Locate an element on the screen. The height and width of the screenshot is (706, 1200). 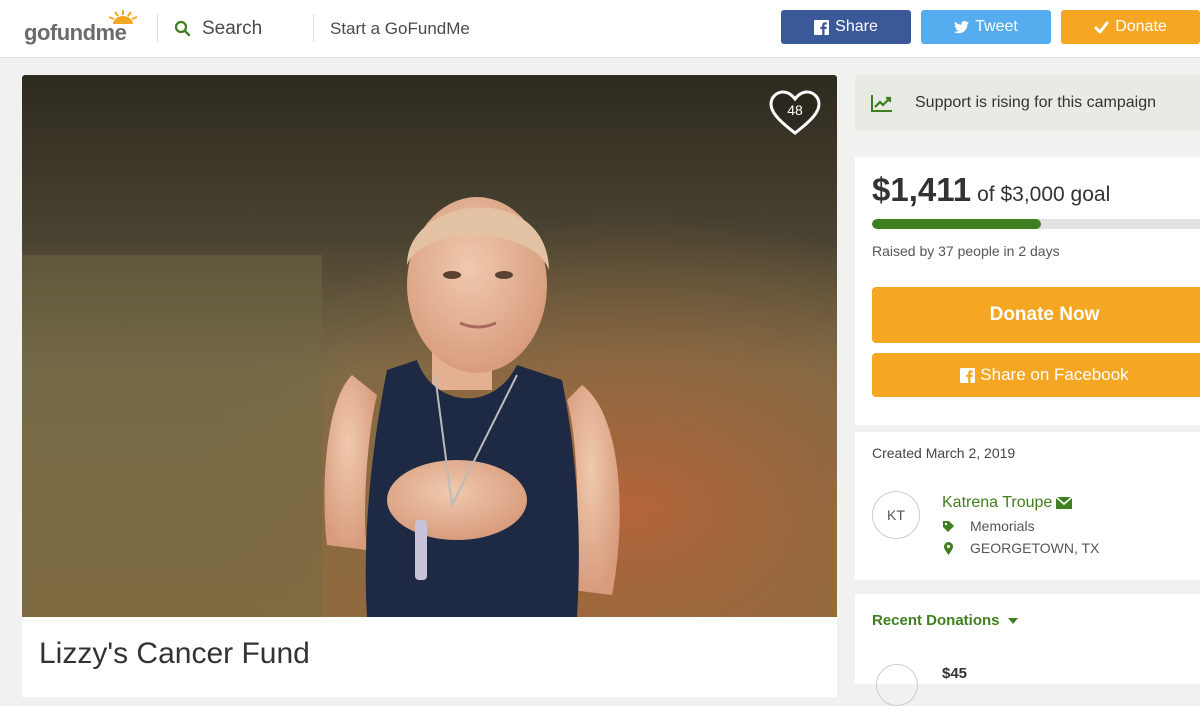
raised-summary: $1,411 of $3,000 goal is located at coordinates (991, 190).